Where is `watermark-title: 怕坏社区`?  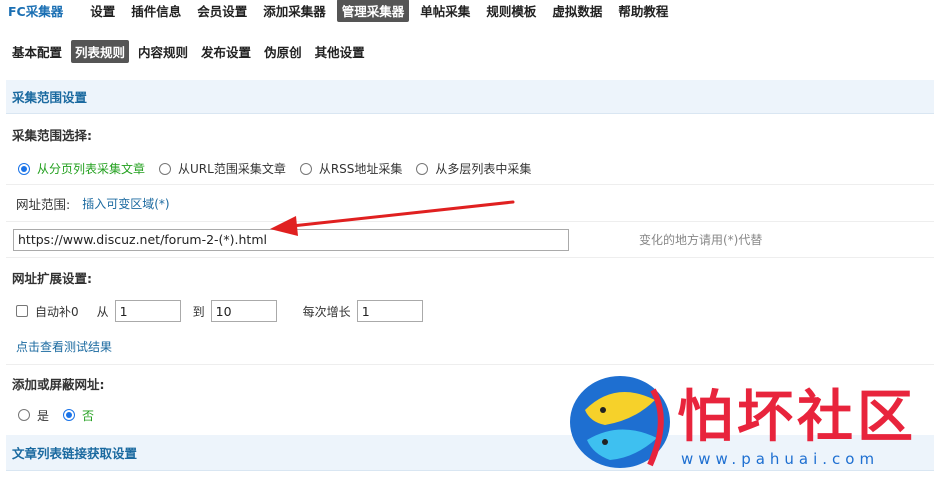 watermark-title: 怕坏社区 is located at coordinates (797, 417).